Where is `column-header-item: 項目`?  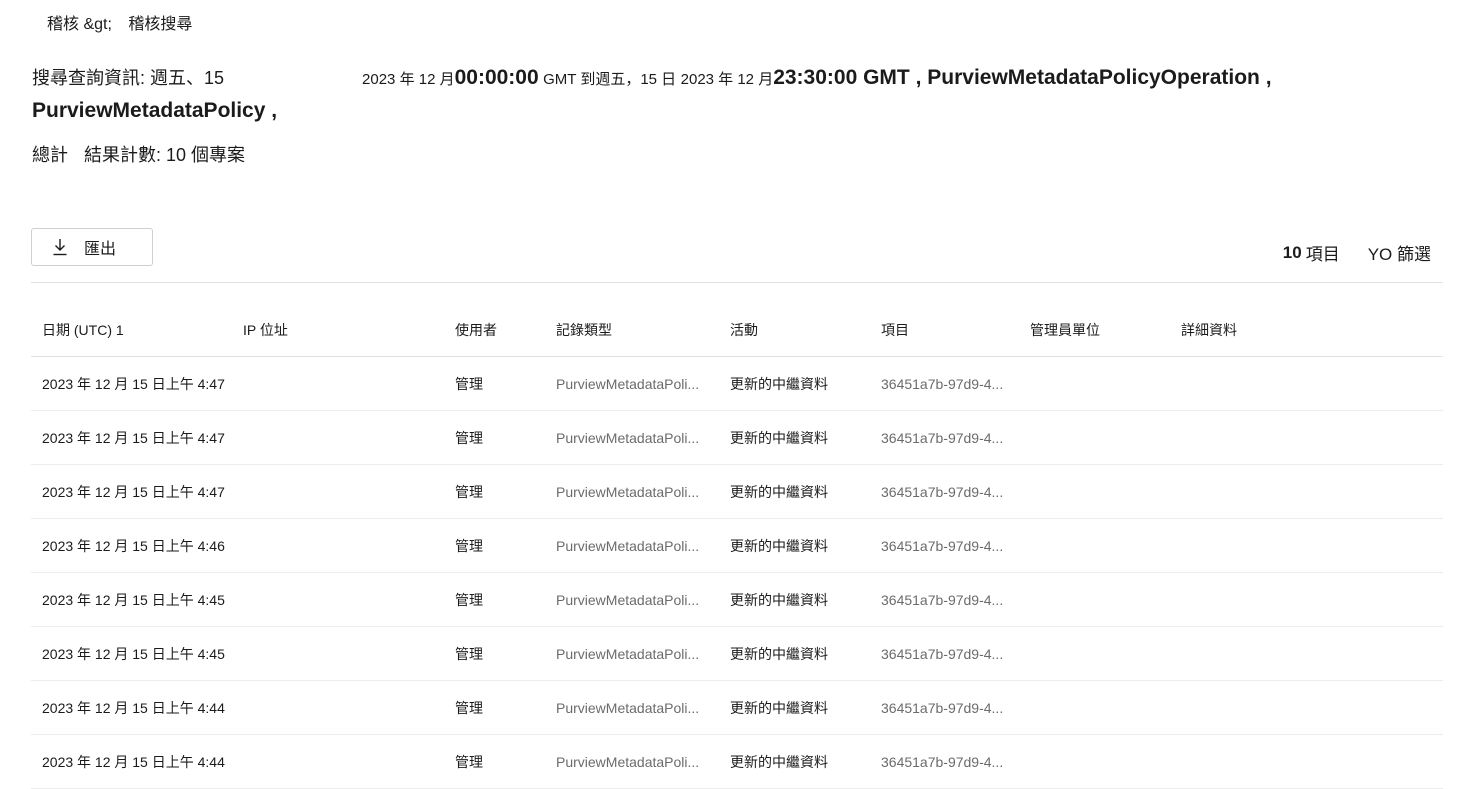 column-header-item: 項目 is located at coordinates (955, 330).